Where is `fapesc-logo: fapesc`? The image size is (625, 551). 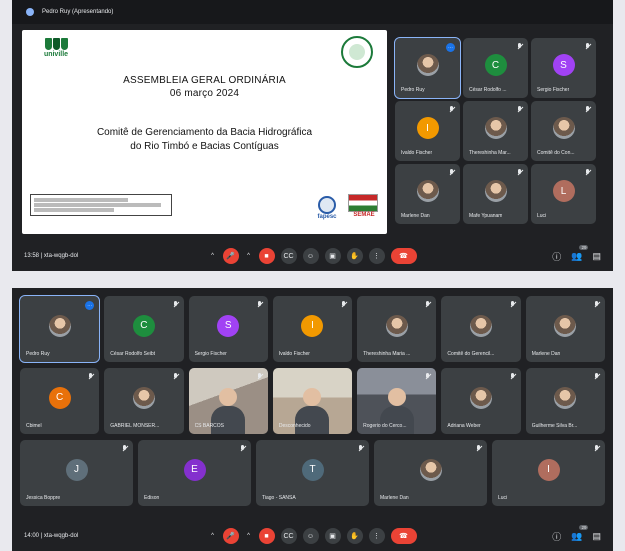 fapesc-logo: fapesc is located at coordinates (327, 208).